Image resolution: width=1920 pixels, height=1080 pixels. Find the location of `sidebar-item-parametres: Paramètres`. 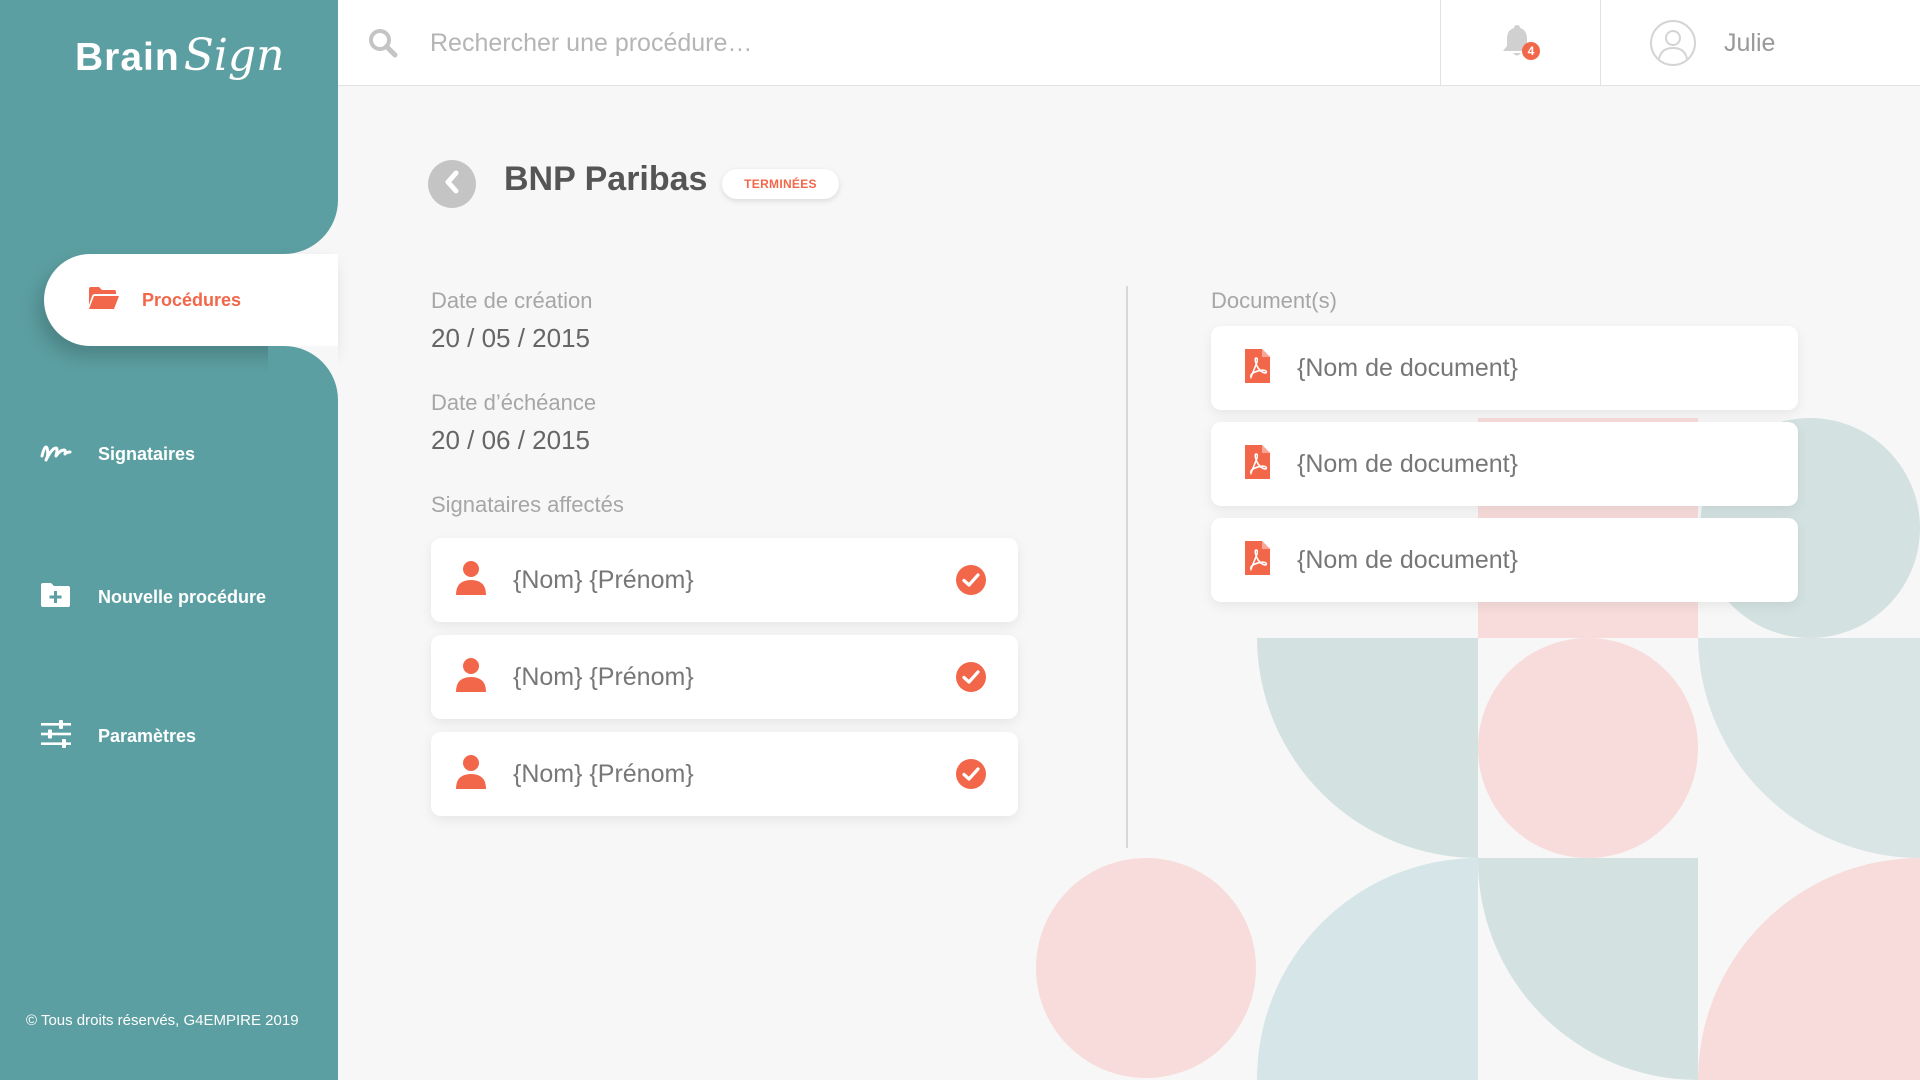

sidebar-item-parametres: Paramètres is located at coordinates (118, 736).